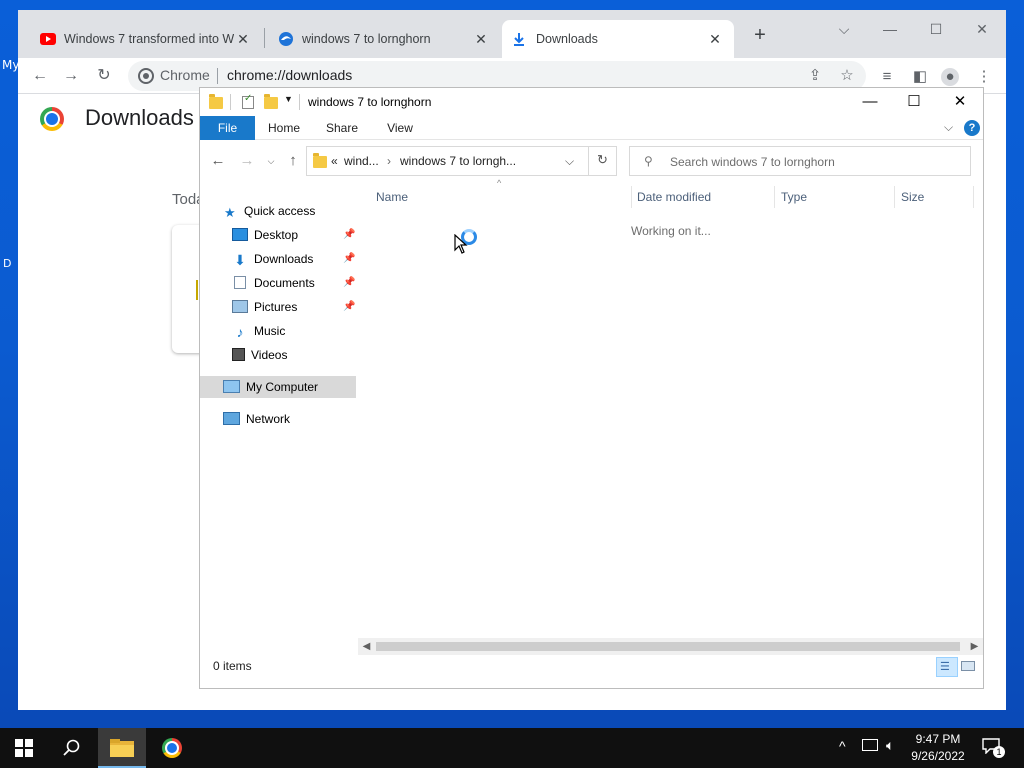  Describe the element at coordinates (974, 646) in the screenshot. I see `scroll-right-icon: ▶` at that location.